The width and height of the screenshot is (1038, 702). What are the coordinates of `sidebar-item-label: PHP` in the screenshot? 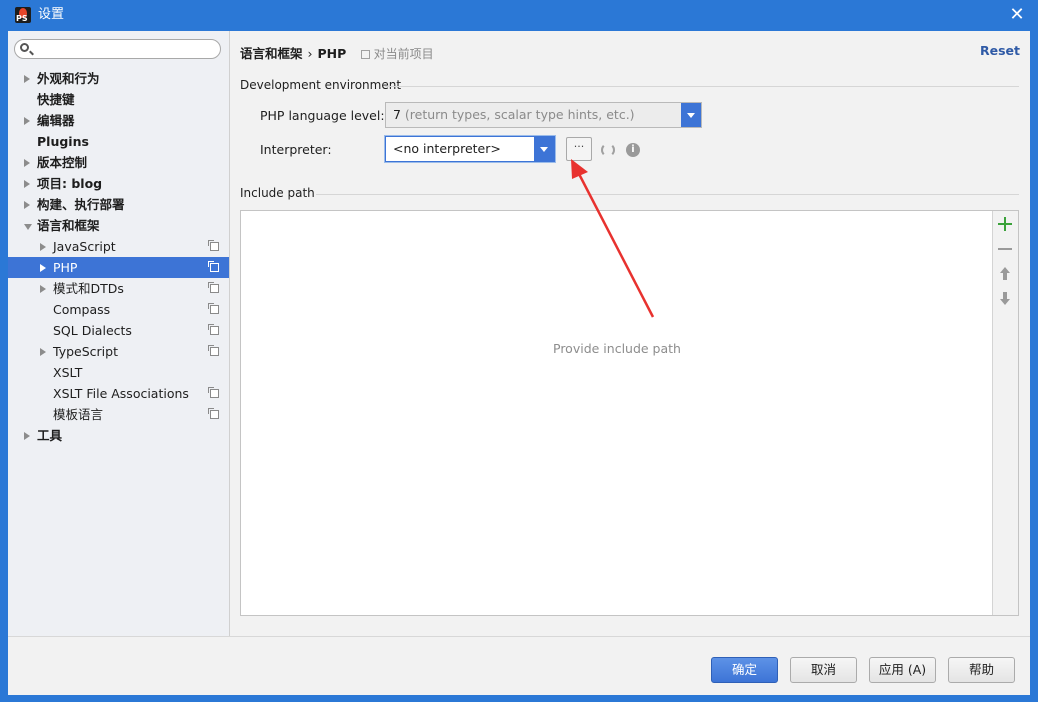 It's located at (65, 267).